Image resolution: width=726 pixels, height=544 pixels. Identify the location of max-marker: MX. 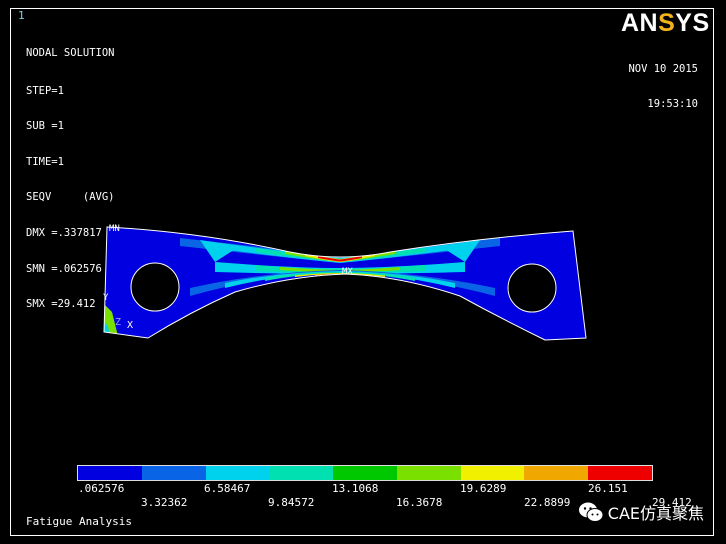
(347, 272).